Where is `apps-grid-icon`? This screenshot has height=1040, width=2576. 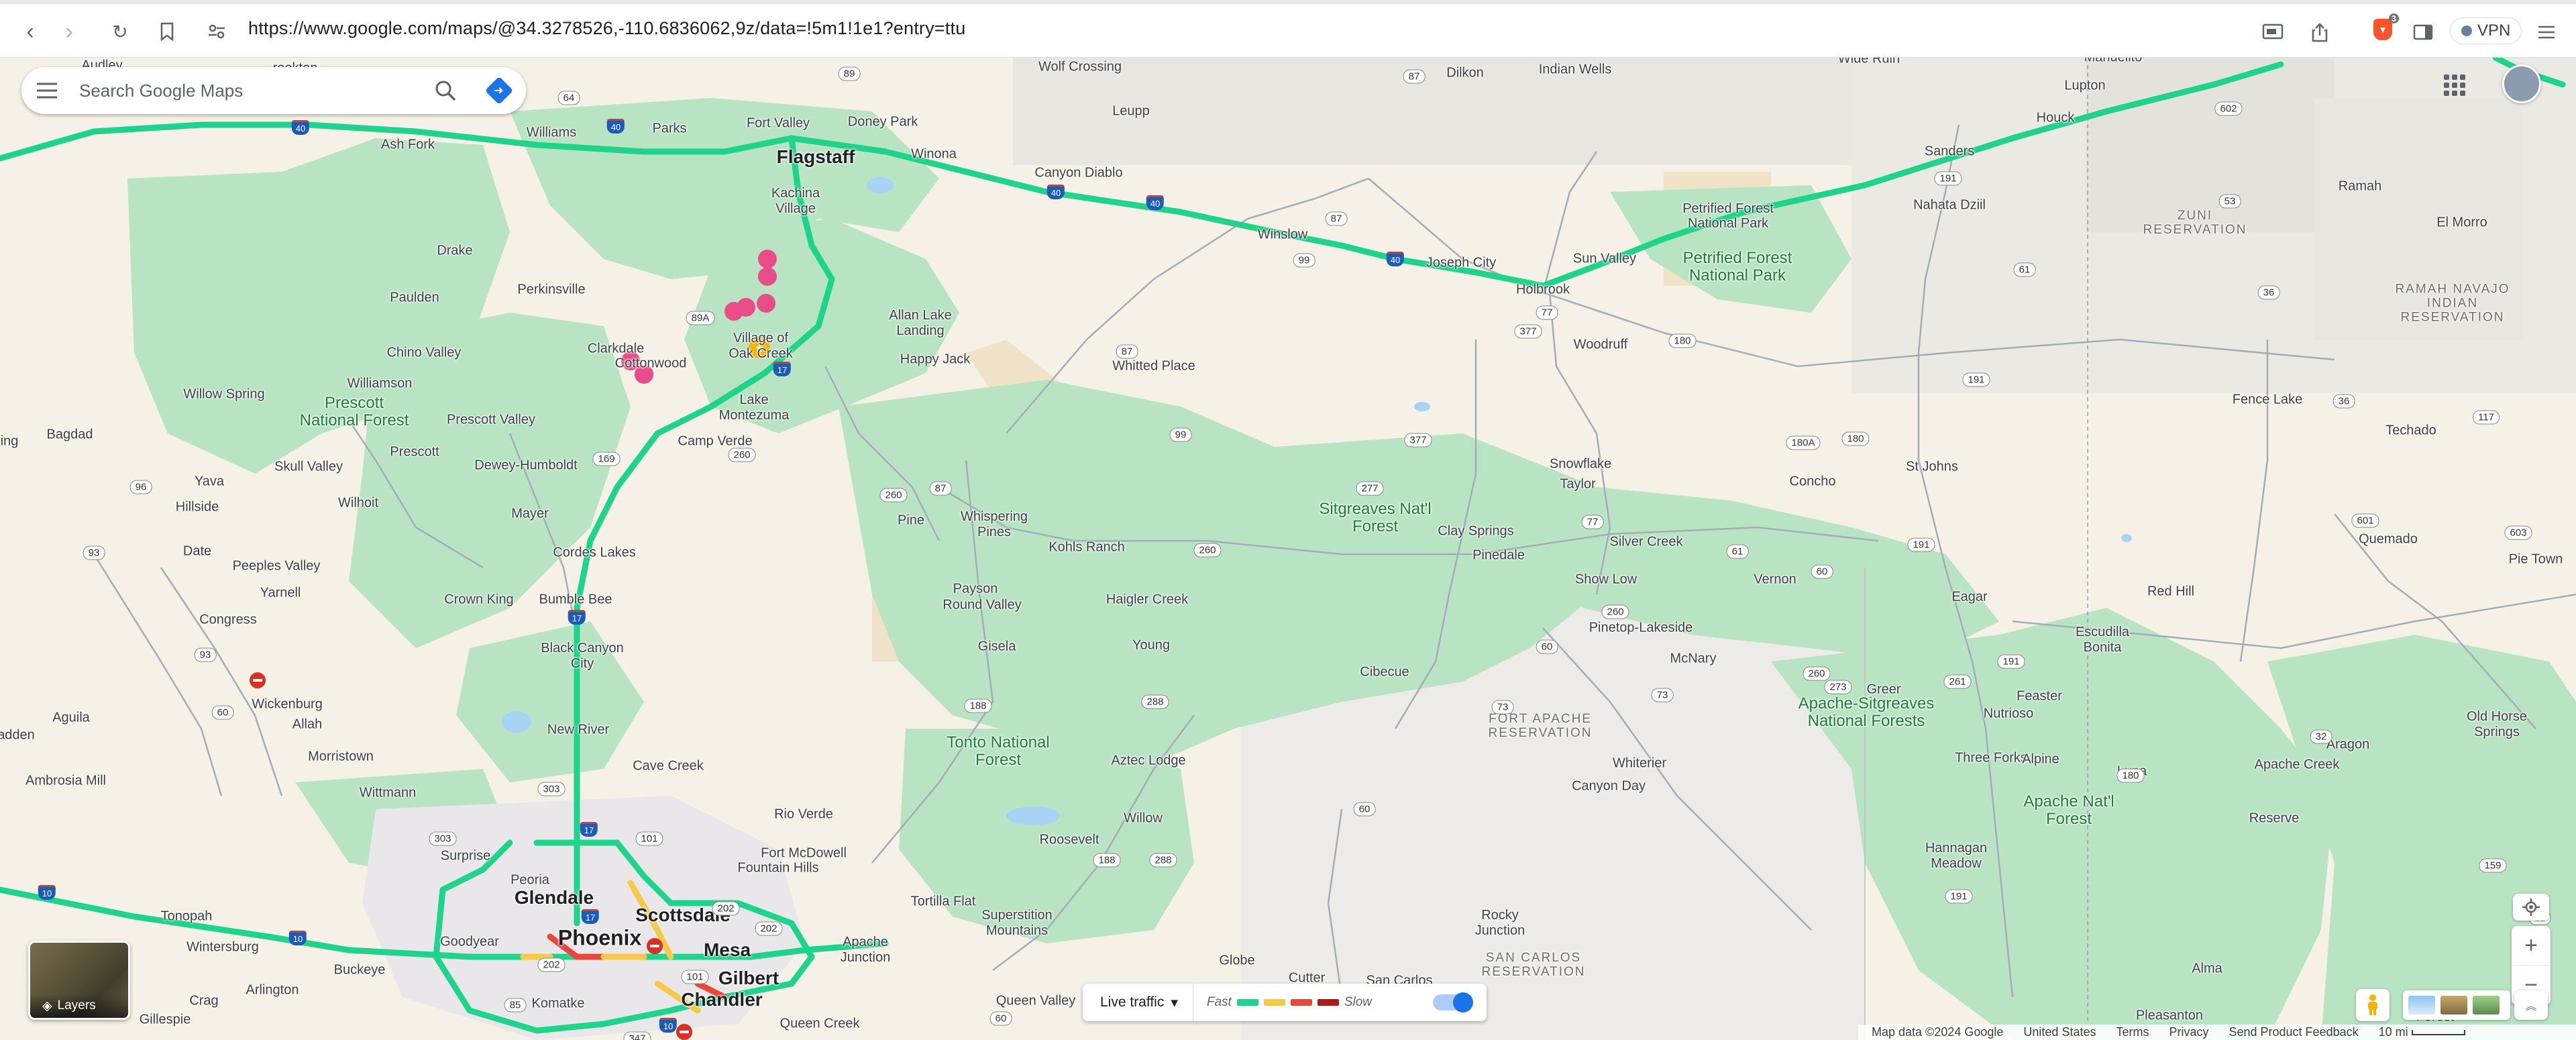 apps-grid-icon is located at coordinates (2454, 85).